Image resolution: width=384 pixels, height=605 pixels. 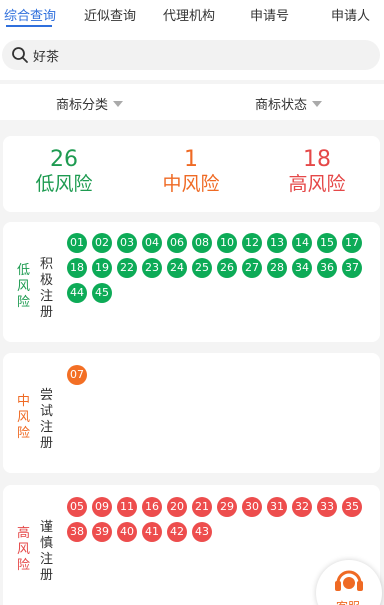 I want to click on search-value: 好茶, so click(x=46, y=57).